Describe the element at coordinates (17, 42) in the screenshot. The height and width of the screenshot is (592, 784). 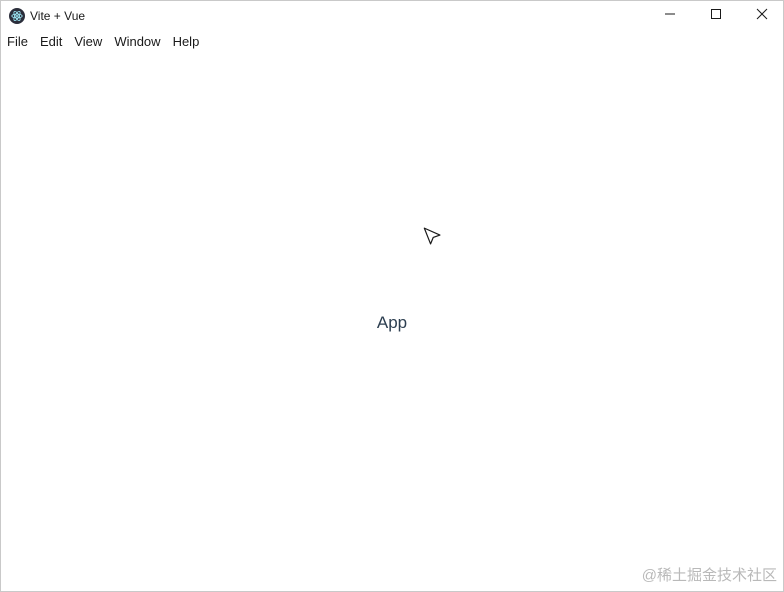
I see `menu-file: File` at that location.